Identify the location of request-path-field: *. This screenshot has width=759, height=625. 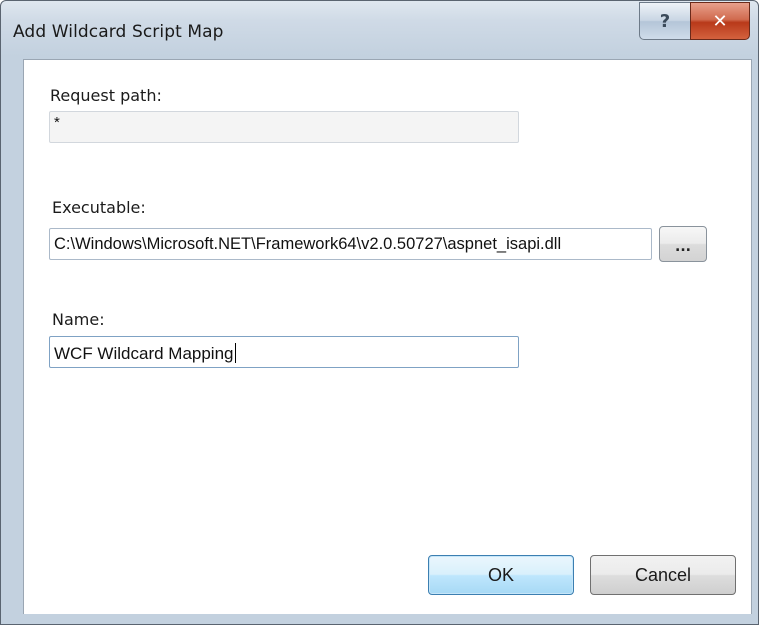
(284, 127).